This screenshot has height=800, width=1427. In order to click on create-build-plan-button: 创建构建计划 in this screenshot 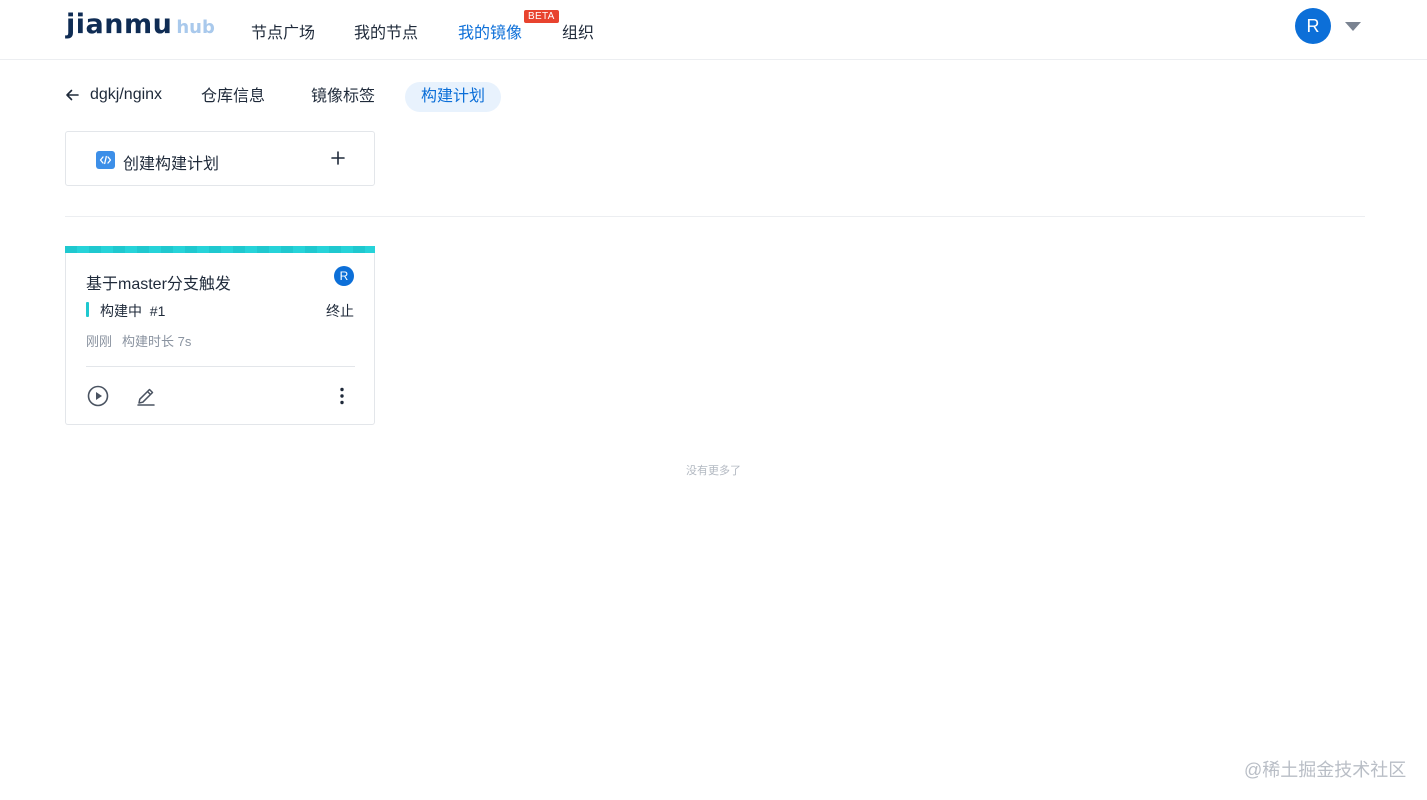, I will do `click(220, 158)`.